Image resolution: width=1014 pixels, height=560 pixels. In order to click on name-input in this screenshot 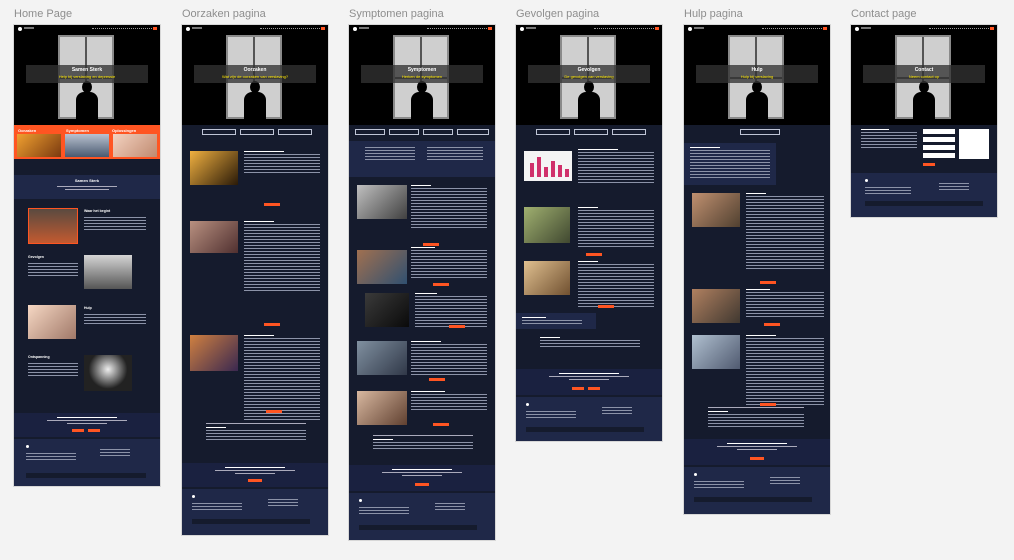, I will do `click(939, 131)`.